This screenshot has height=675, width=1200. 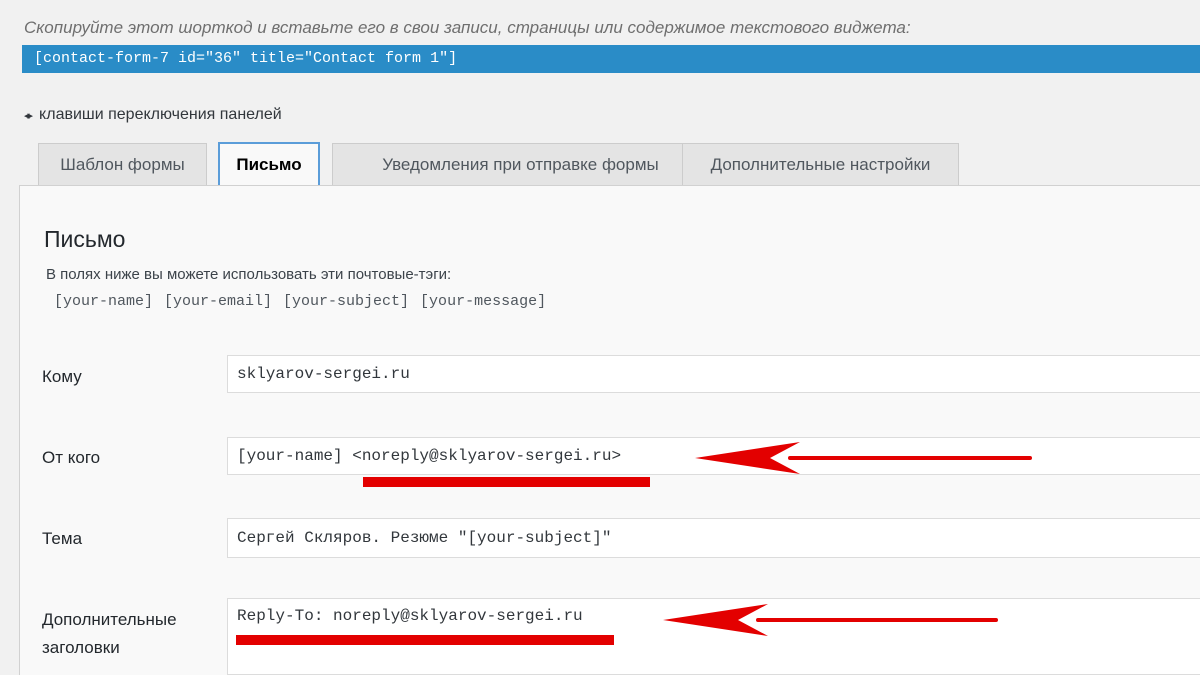 I want to click on headers-highlight-underline, so click(x=425, y=640).